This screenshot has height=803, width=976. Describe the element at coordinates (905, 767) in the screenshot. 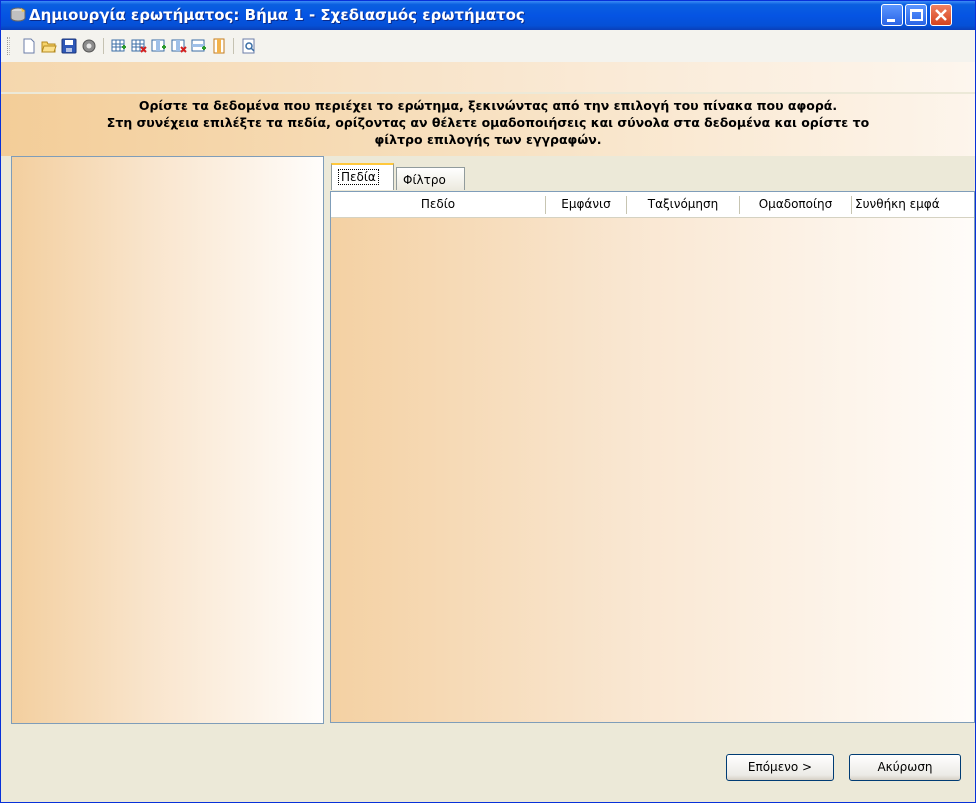

I see `cancel-button: Ακύρωση` at that location.